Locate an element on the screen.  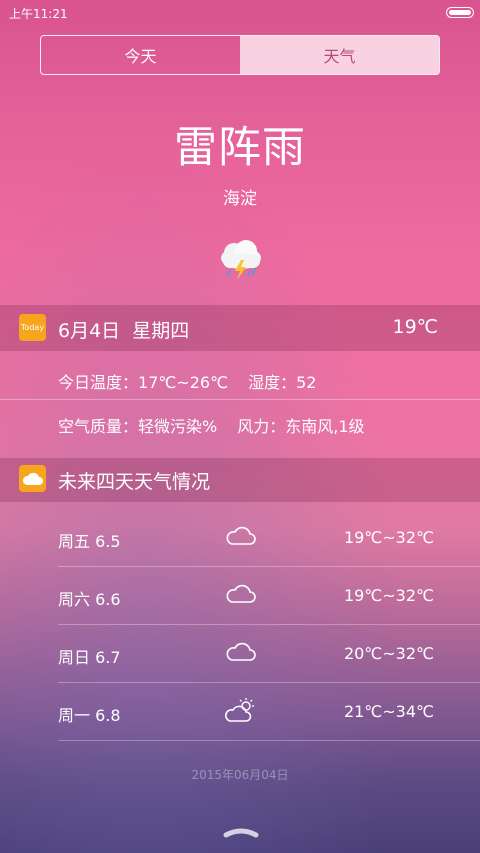
forecast-row: 周日 6.7 20℃~32℃ is located at coordinates (240, 654).